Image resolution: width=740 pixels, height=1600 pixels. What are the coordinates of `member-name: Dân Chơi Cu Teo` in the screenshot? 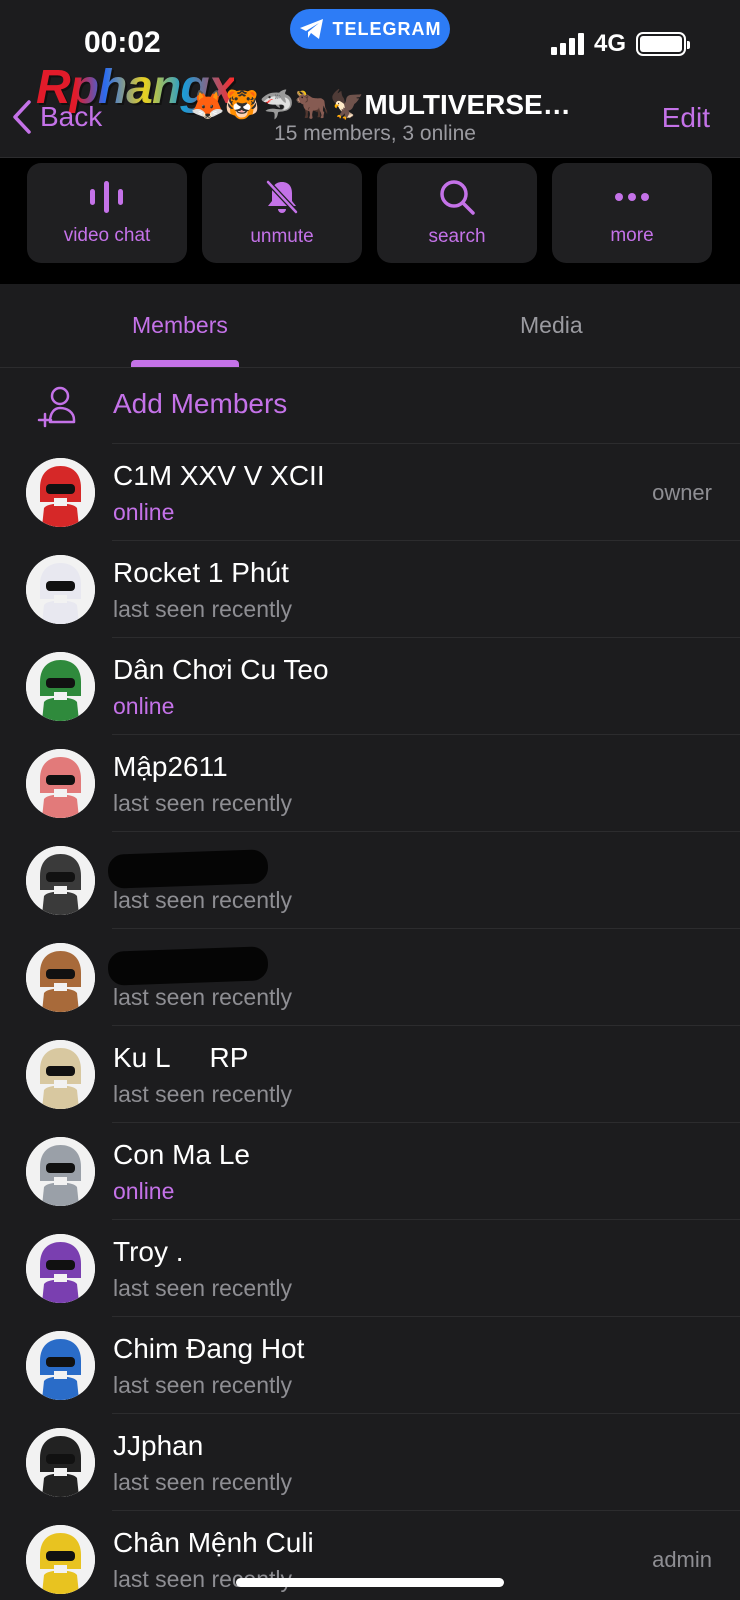 It's located at (221, 669).